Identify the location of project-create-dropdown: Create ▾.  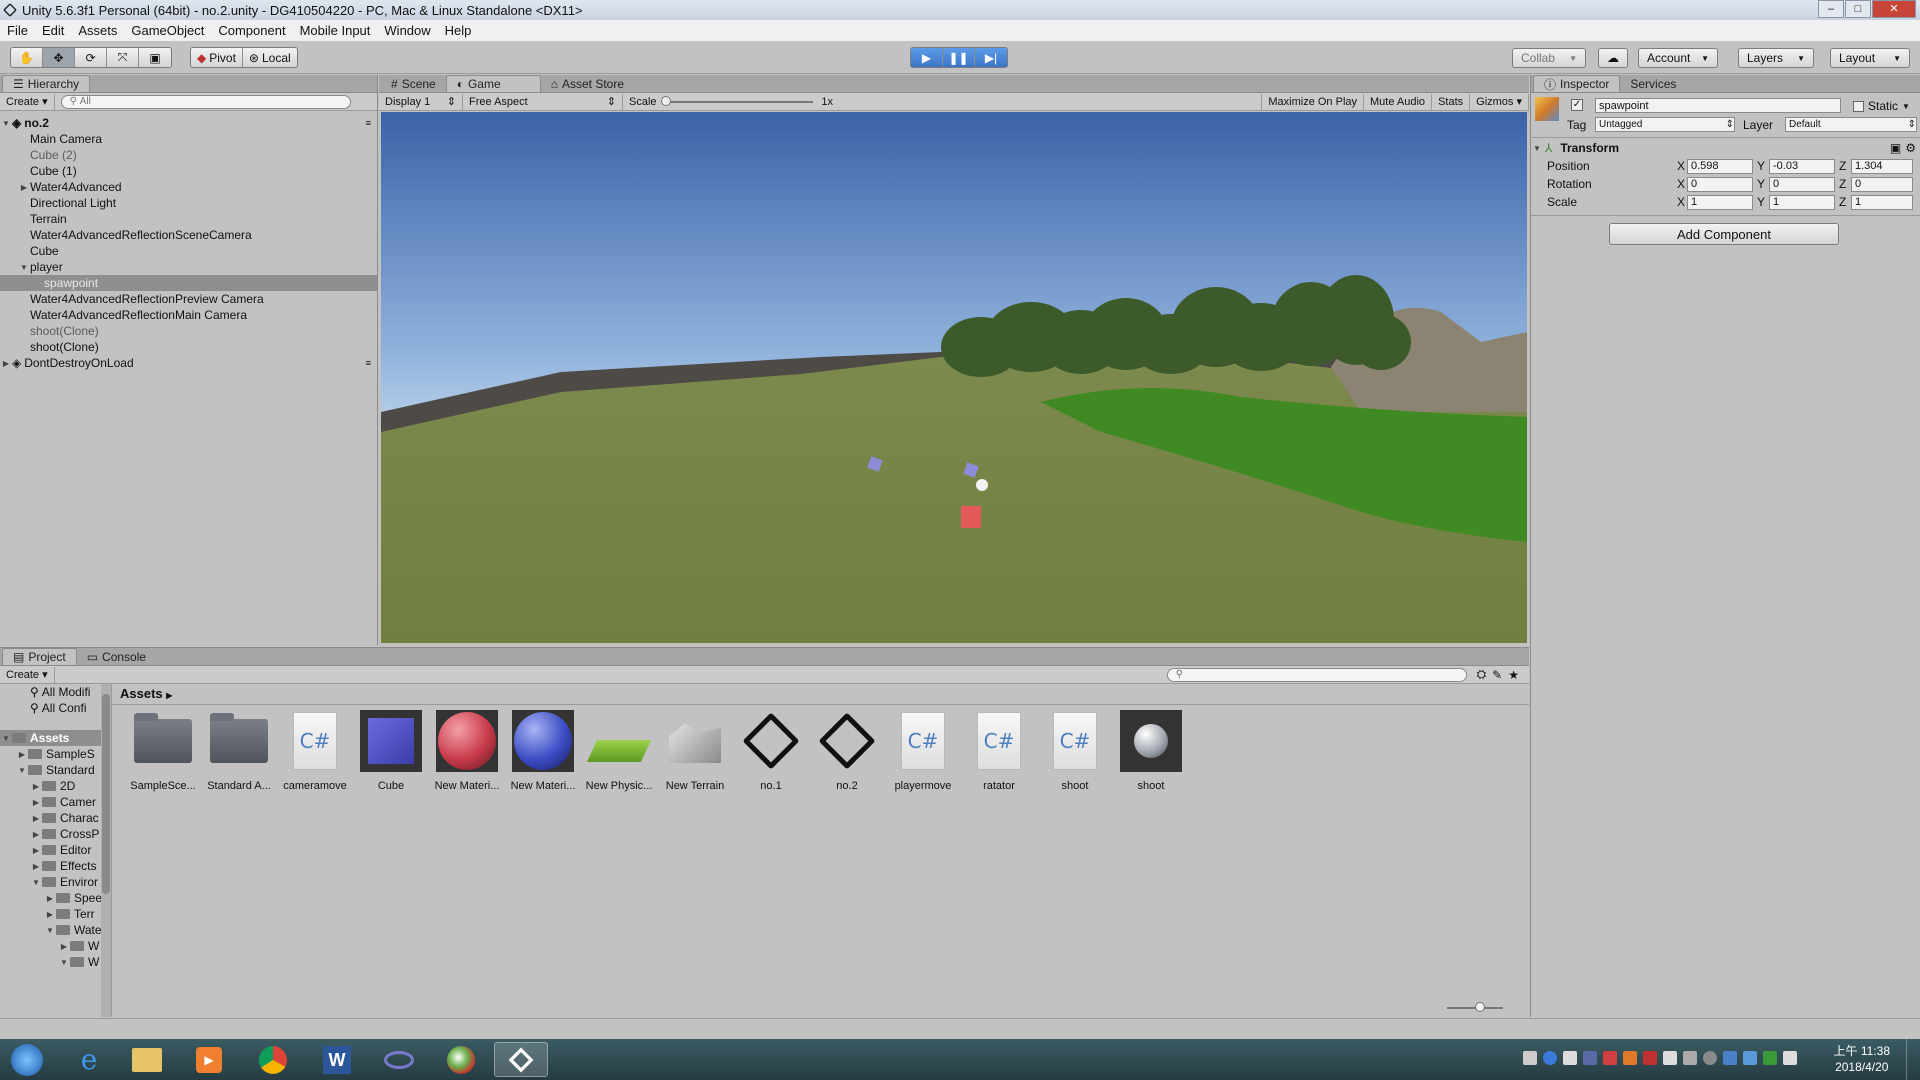
(27, 674).